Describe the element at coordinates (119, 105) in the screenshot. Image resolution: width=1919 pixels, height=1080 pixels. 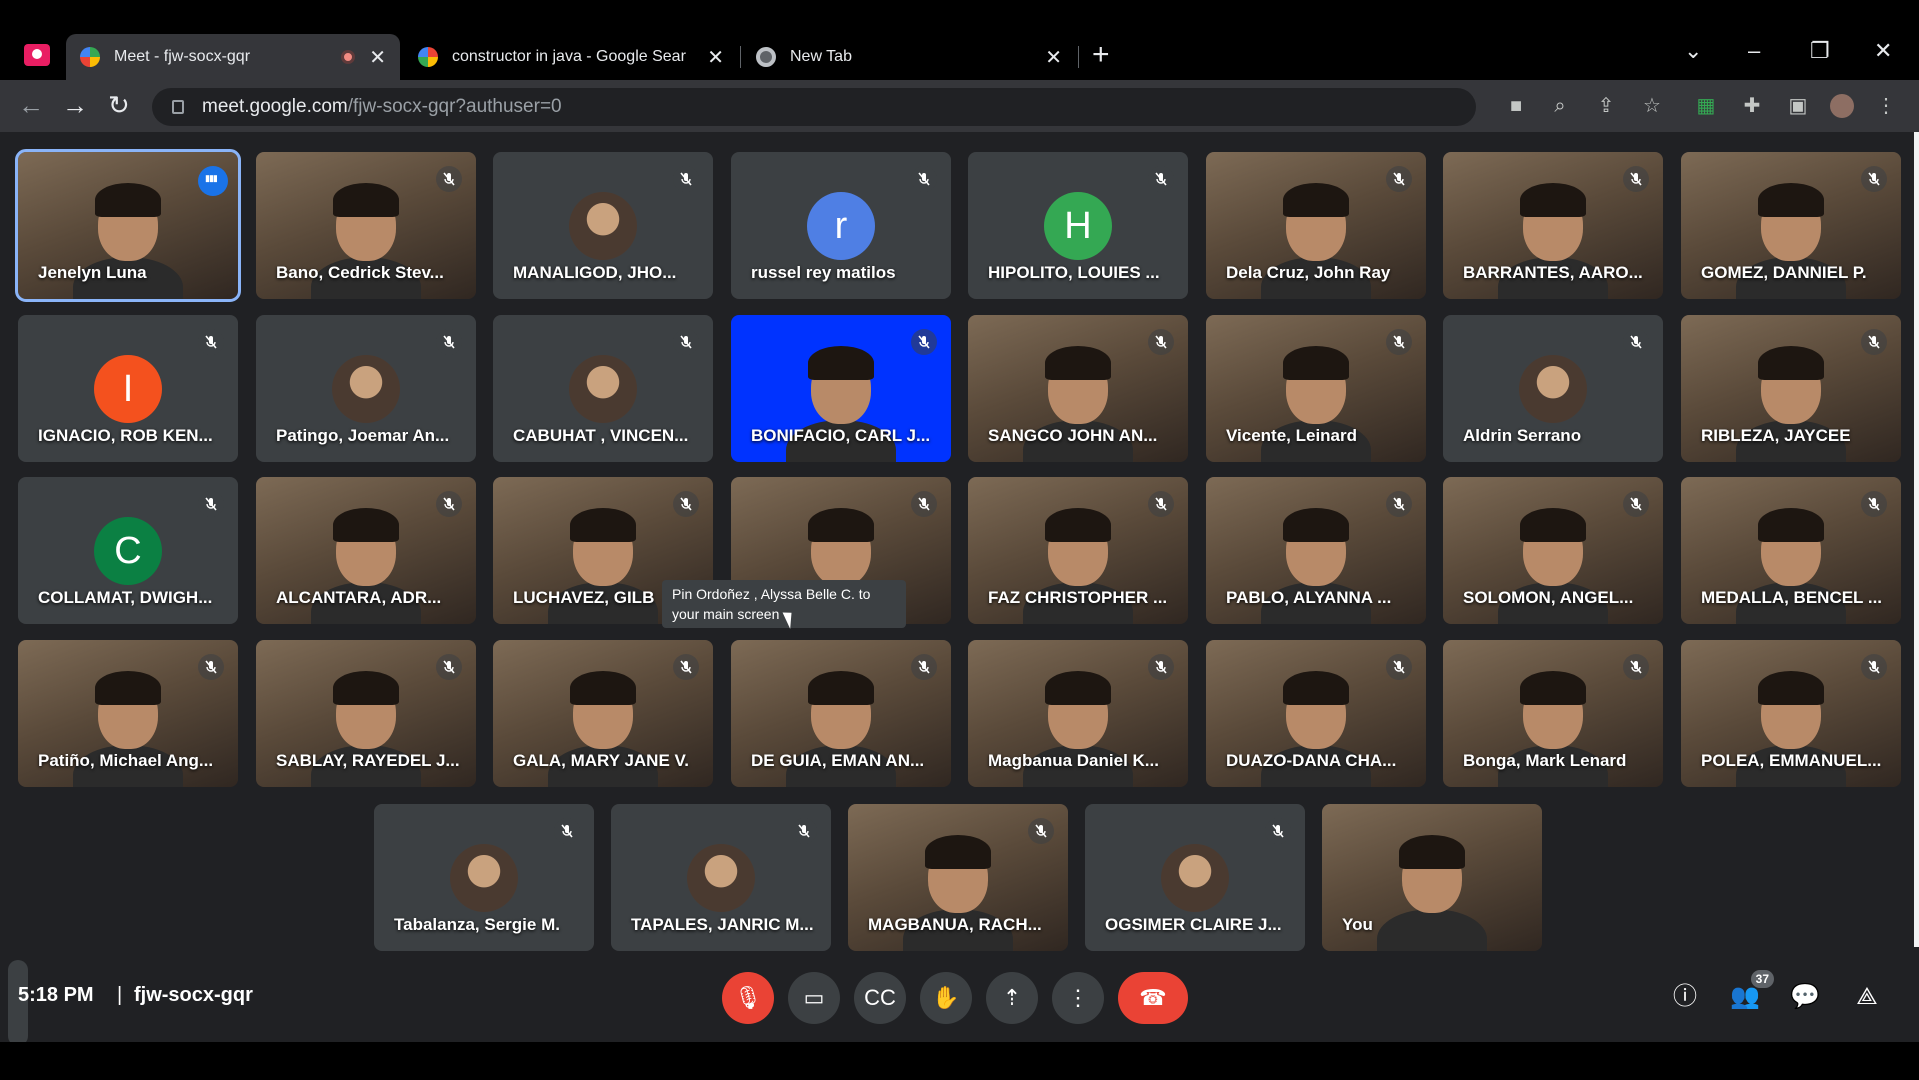
I see `reload-icon: ↻` at that location.